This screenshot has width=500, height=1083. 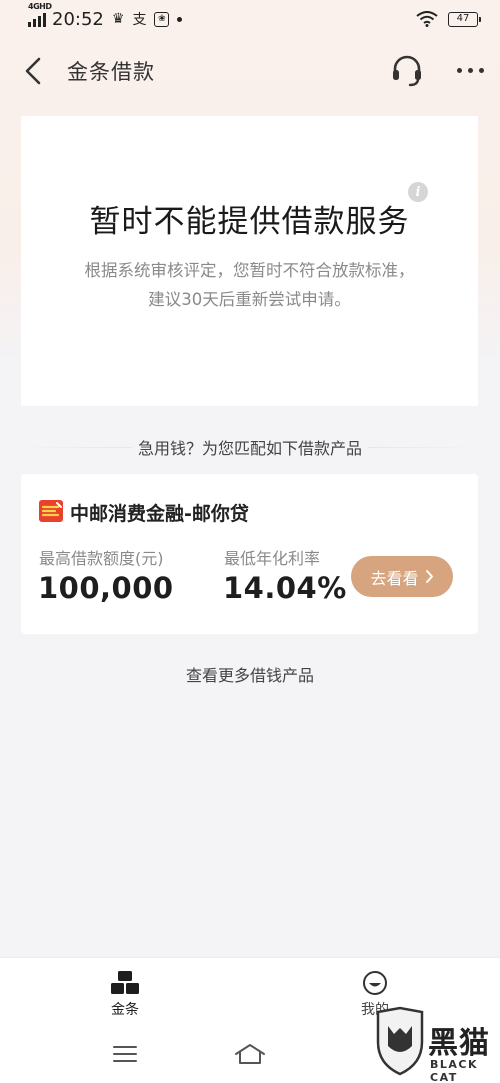 What do you see at coordinates (454, 1070) in the screenshot?
I see `watermark-subtext: BLACK CAT` at bounding box center [454, 1070].